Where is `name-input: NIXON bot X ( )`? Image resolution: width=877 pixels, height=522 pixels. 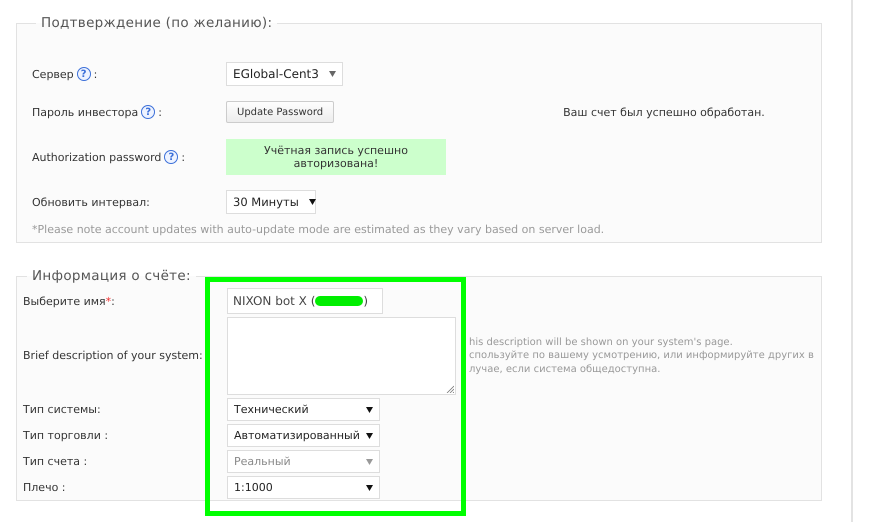
name-input: NIXON bot X ( ) is located at coordinates (305, 301).